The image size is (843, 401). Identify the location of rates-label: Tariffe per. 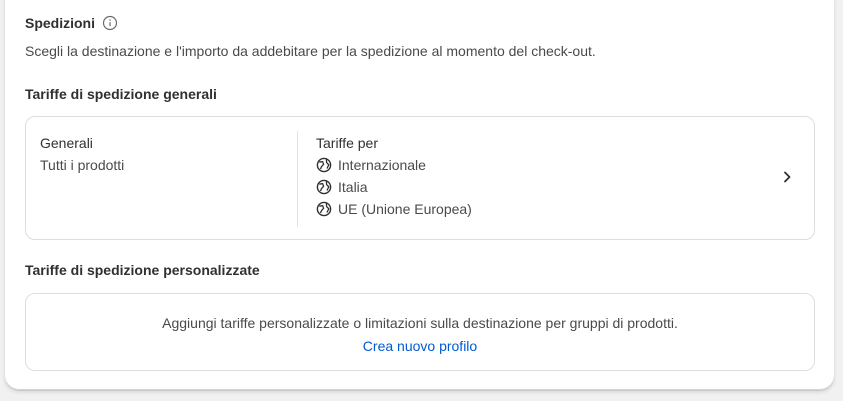
(347, 143).